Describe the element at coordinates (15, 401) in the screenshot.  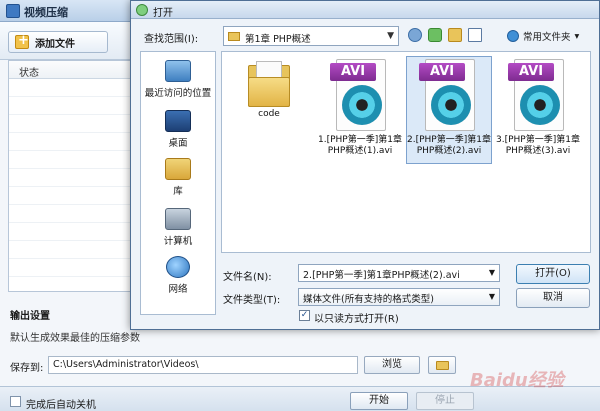
I see `auto-shutdown-checkbox` at that location.